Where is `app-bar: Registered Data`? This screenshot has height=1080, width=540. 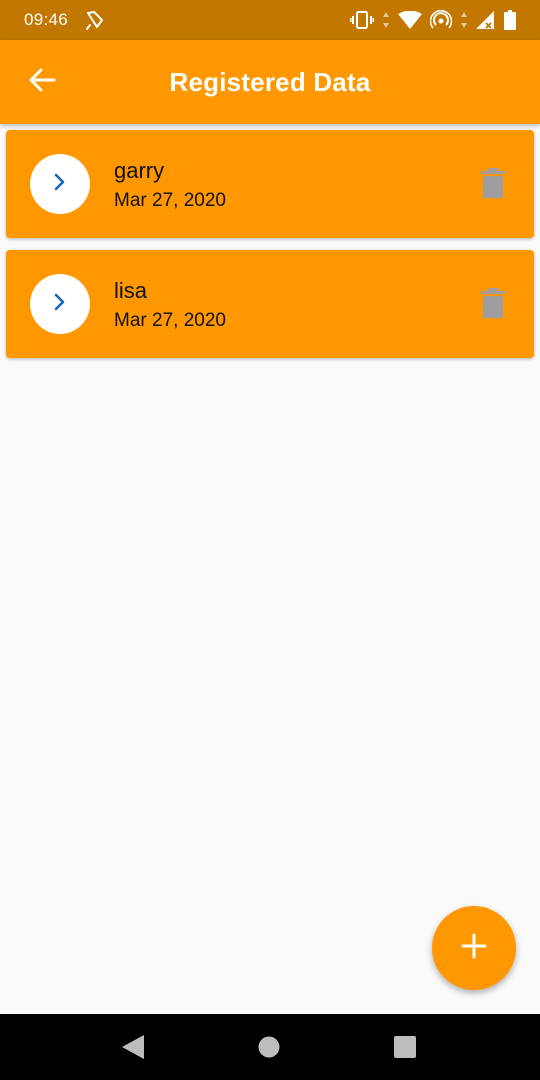 app-bar: Registered Data is located at coordinates (270, 82).